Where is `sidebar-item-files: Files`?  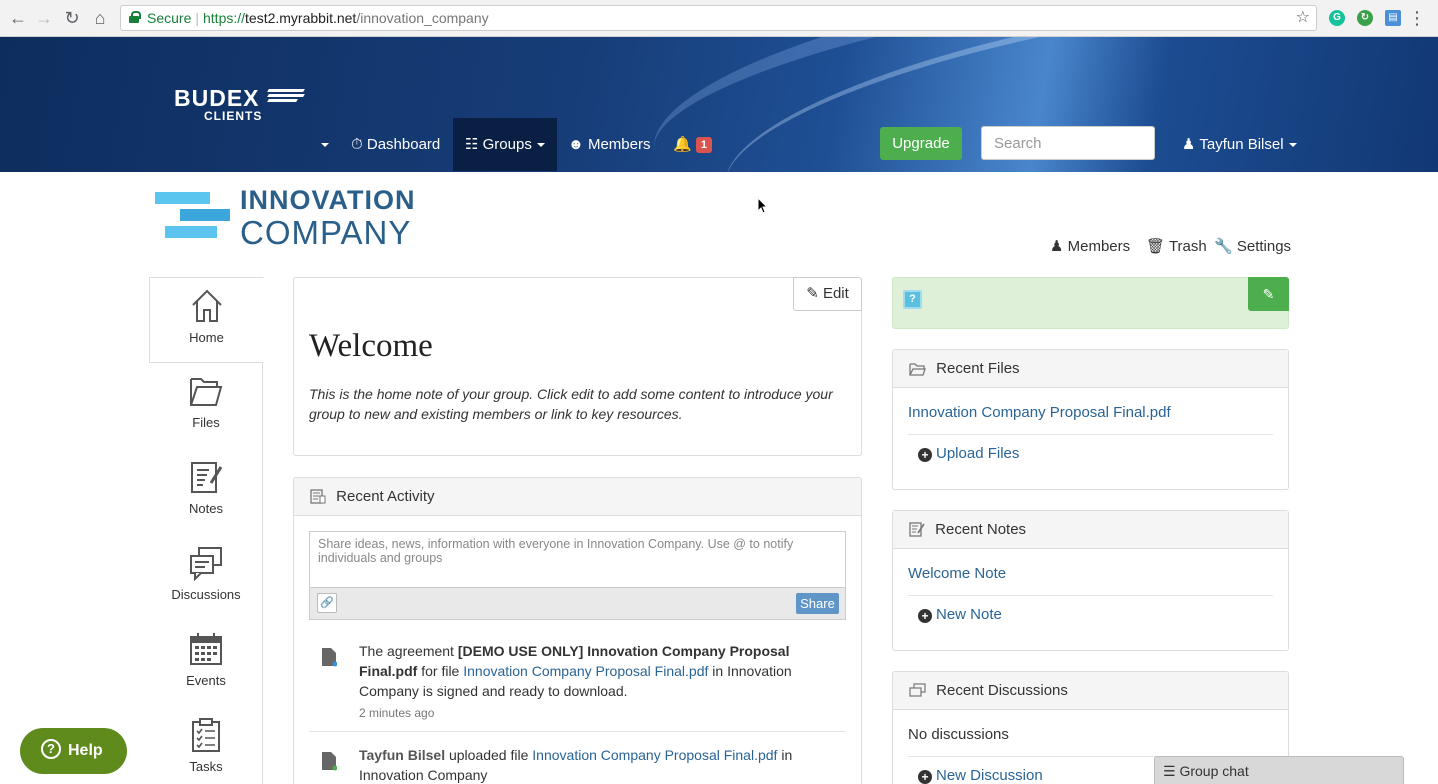 sidebar-item-files: Files is located at coordinates (206, 406).